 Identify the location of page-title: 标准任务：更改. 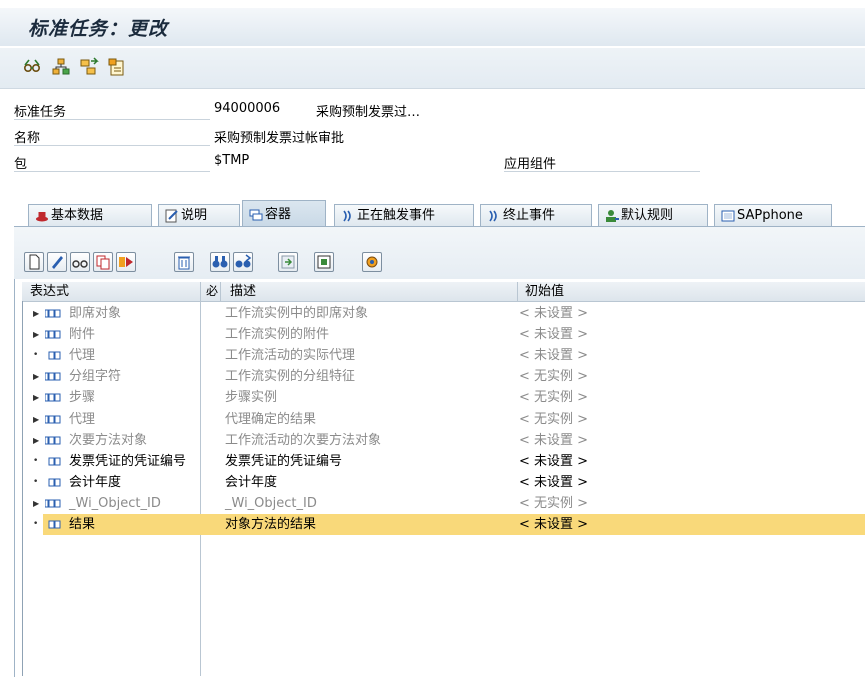
(98, 29).